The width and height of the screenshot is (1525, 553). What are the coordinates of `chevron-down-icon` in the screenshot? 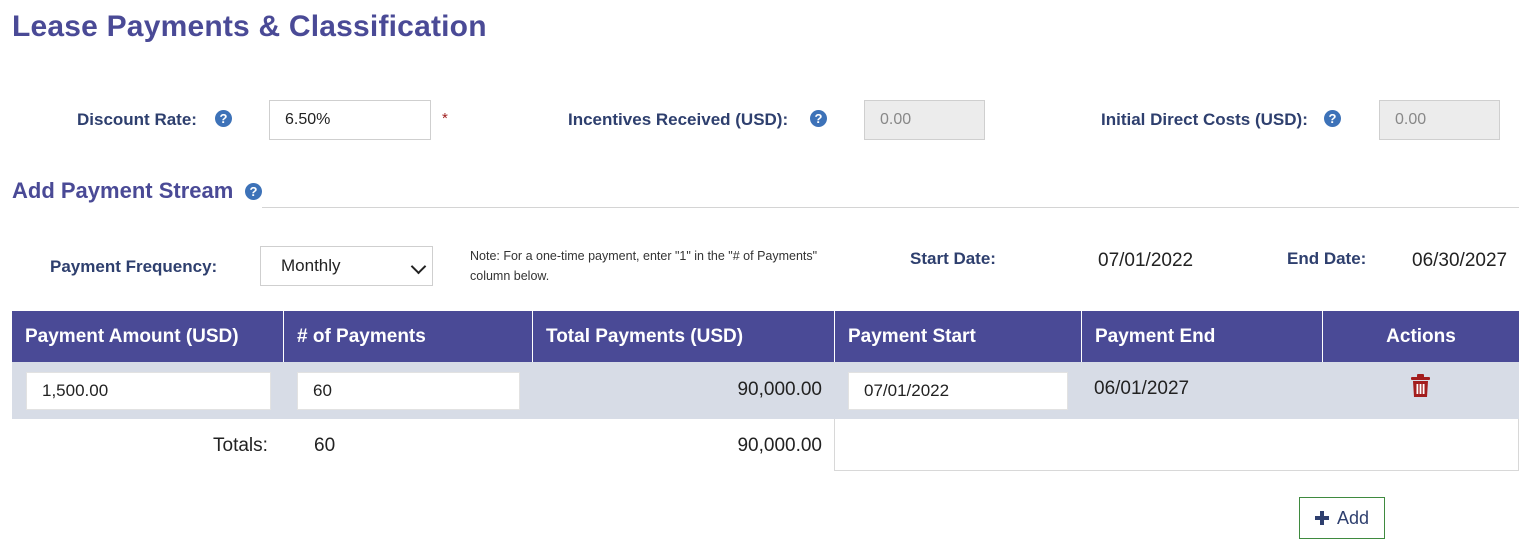 It's located at (418, 266).